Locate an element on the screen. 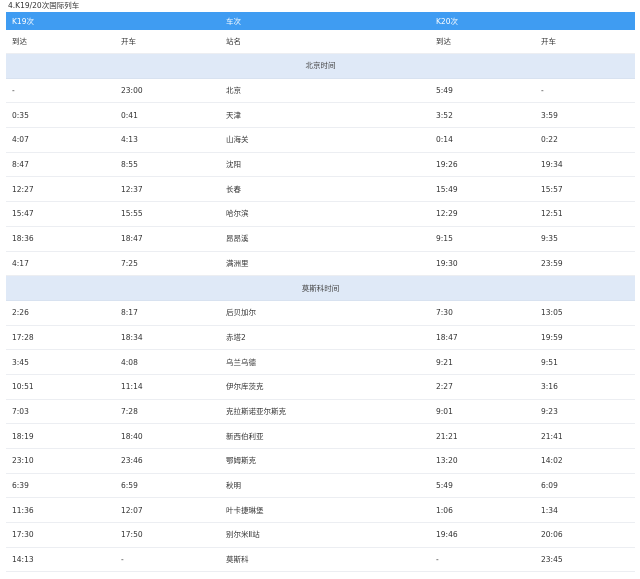 This screenshot has width=640, height=579. cell-station: 乌兰乌德 is located at coordinates (241, 362).